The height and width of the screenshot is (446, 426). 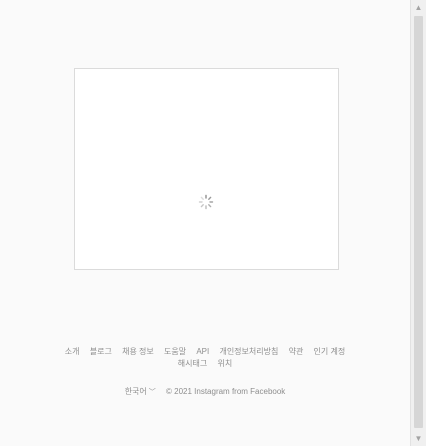 What do you see at coordinates (224, 364) in the screenshot?
I see `footer-link-locations: 위치` at bounding box center [224, 364].